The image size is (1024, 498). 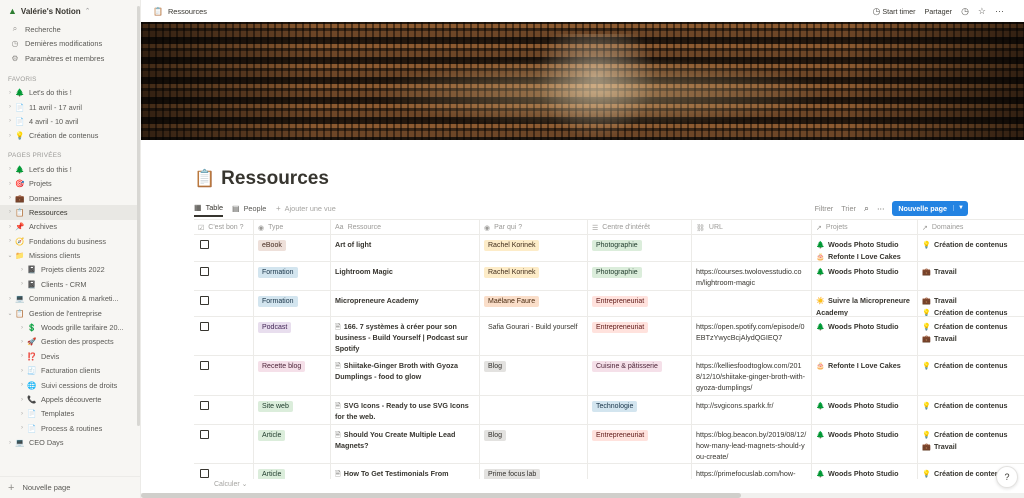 I want to click on column-header: ◉ Par qui ?, so click(x=533, y=227).